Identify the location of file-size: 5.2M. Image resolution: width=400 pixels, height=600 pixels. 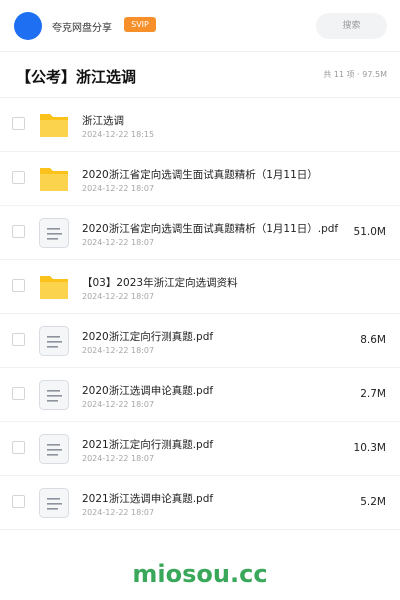
(373, 502).